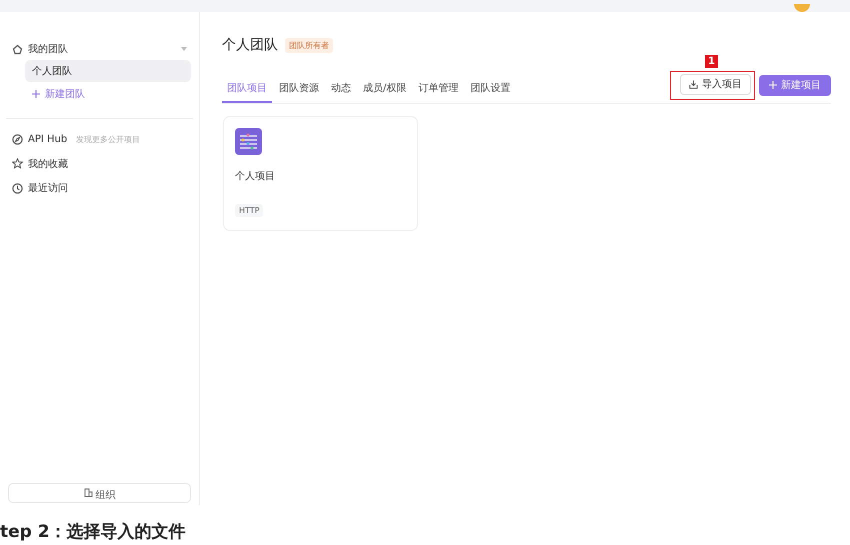  I want to click on star-icon, so click(17, 164).